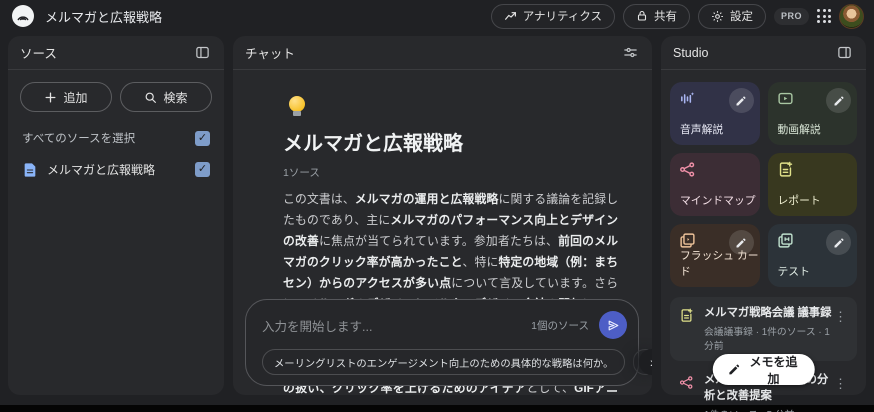 The height and width of the screenshot is (412, 874). What do you see at coordinates (812, 184) in the screenshot?
I see `report-card: レポート` at bounding box center [812, 184].